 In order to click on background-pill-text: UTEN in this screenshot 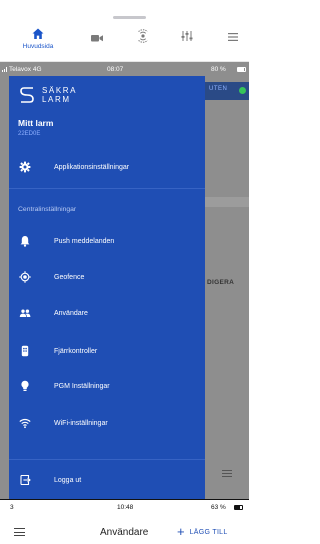, I will do `click(218, 89)`.